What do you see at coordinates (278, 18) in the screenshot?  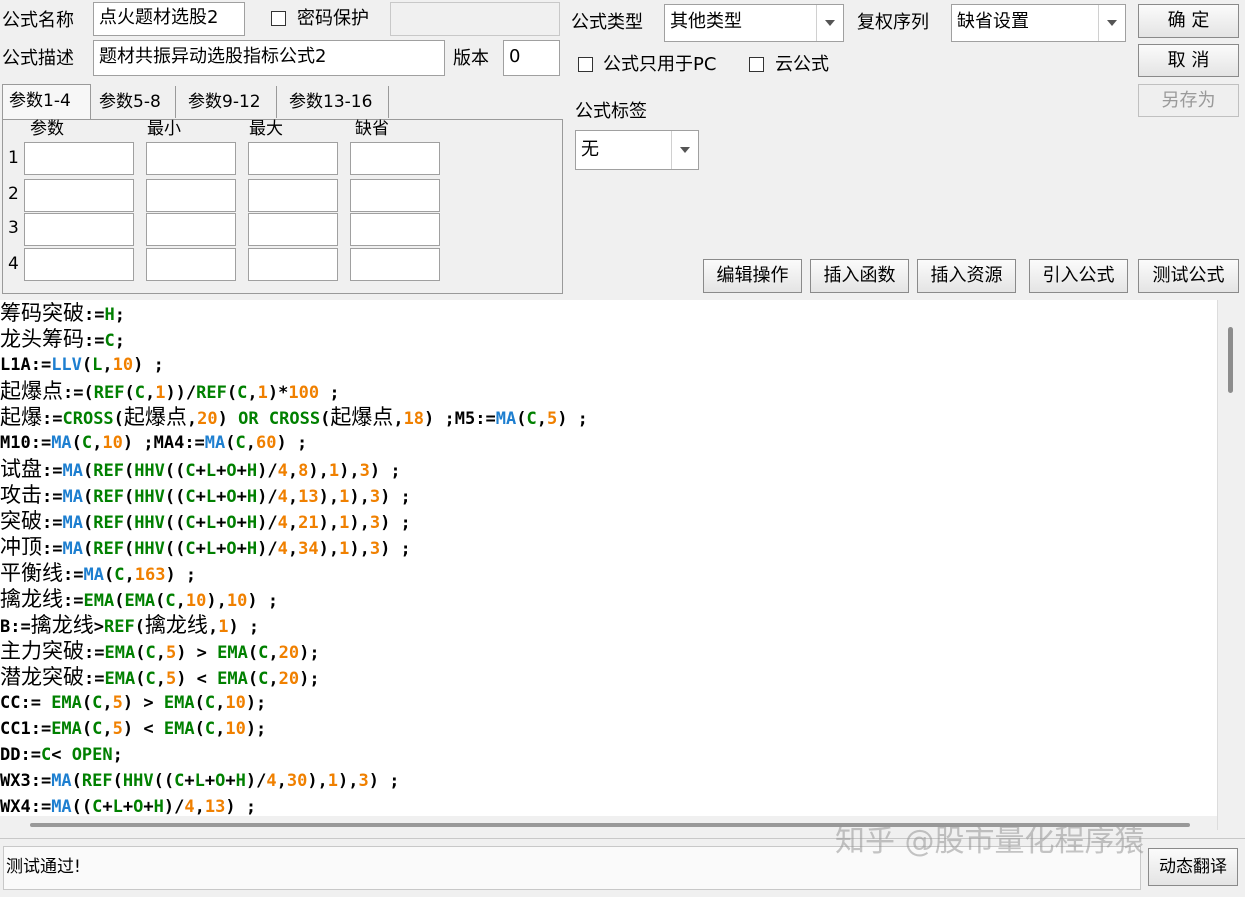 I see `password-checkbox` at bounding box center [278, 18].